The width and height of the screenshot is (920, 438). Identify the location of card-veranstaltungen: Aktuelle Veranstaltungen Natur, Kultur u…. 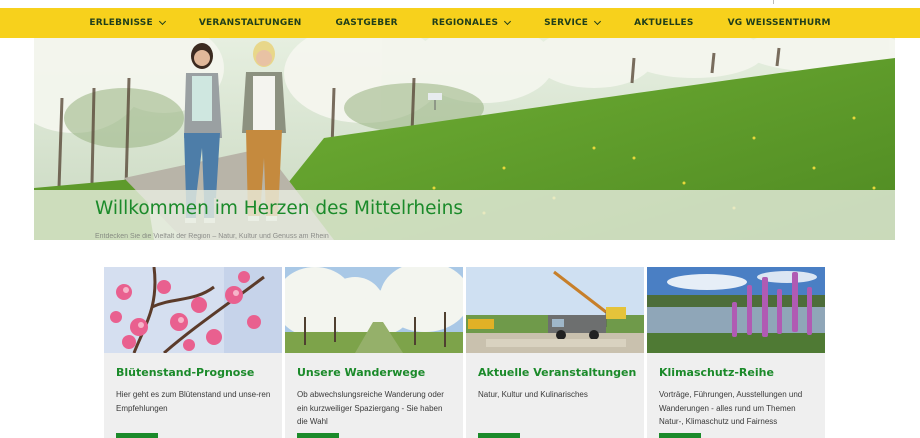
(555, 352).